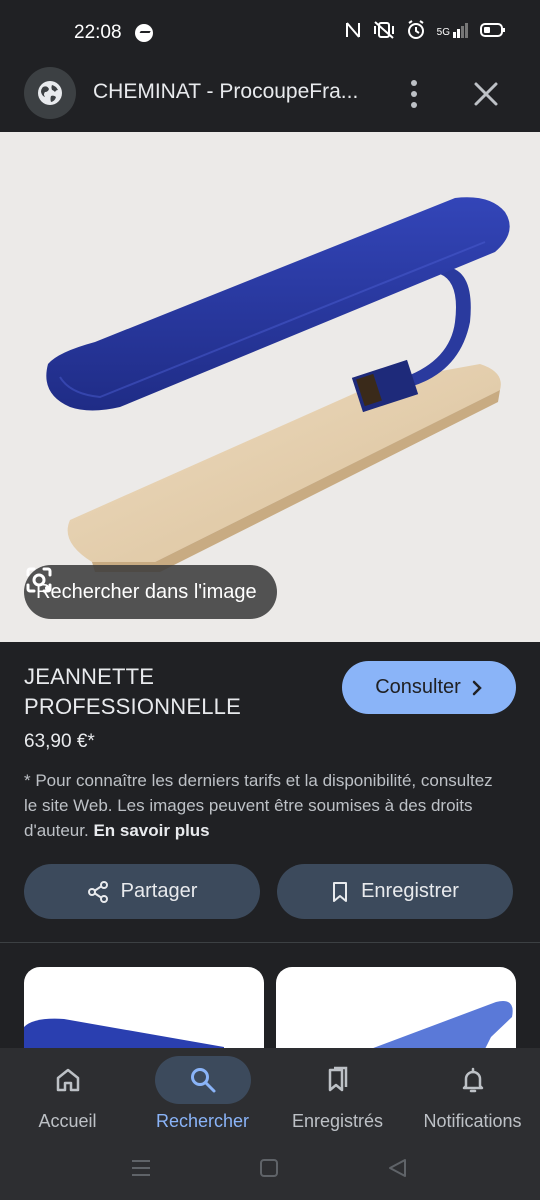  What do you see at coordinates (270, 942) in the screenshot?
I see `section-divider` at bounding box center [270, 942].